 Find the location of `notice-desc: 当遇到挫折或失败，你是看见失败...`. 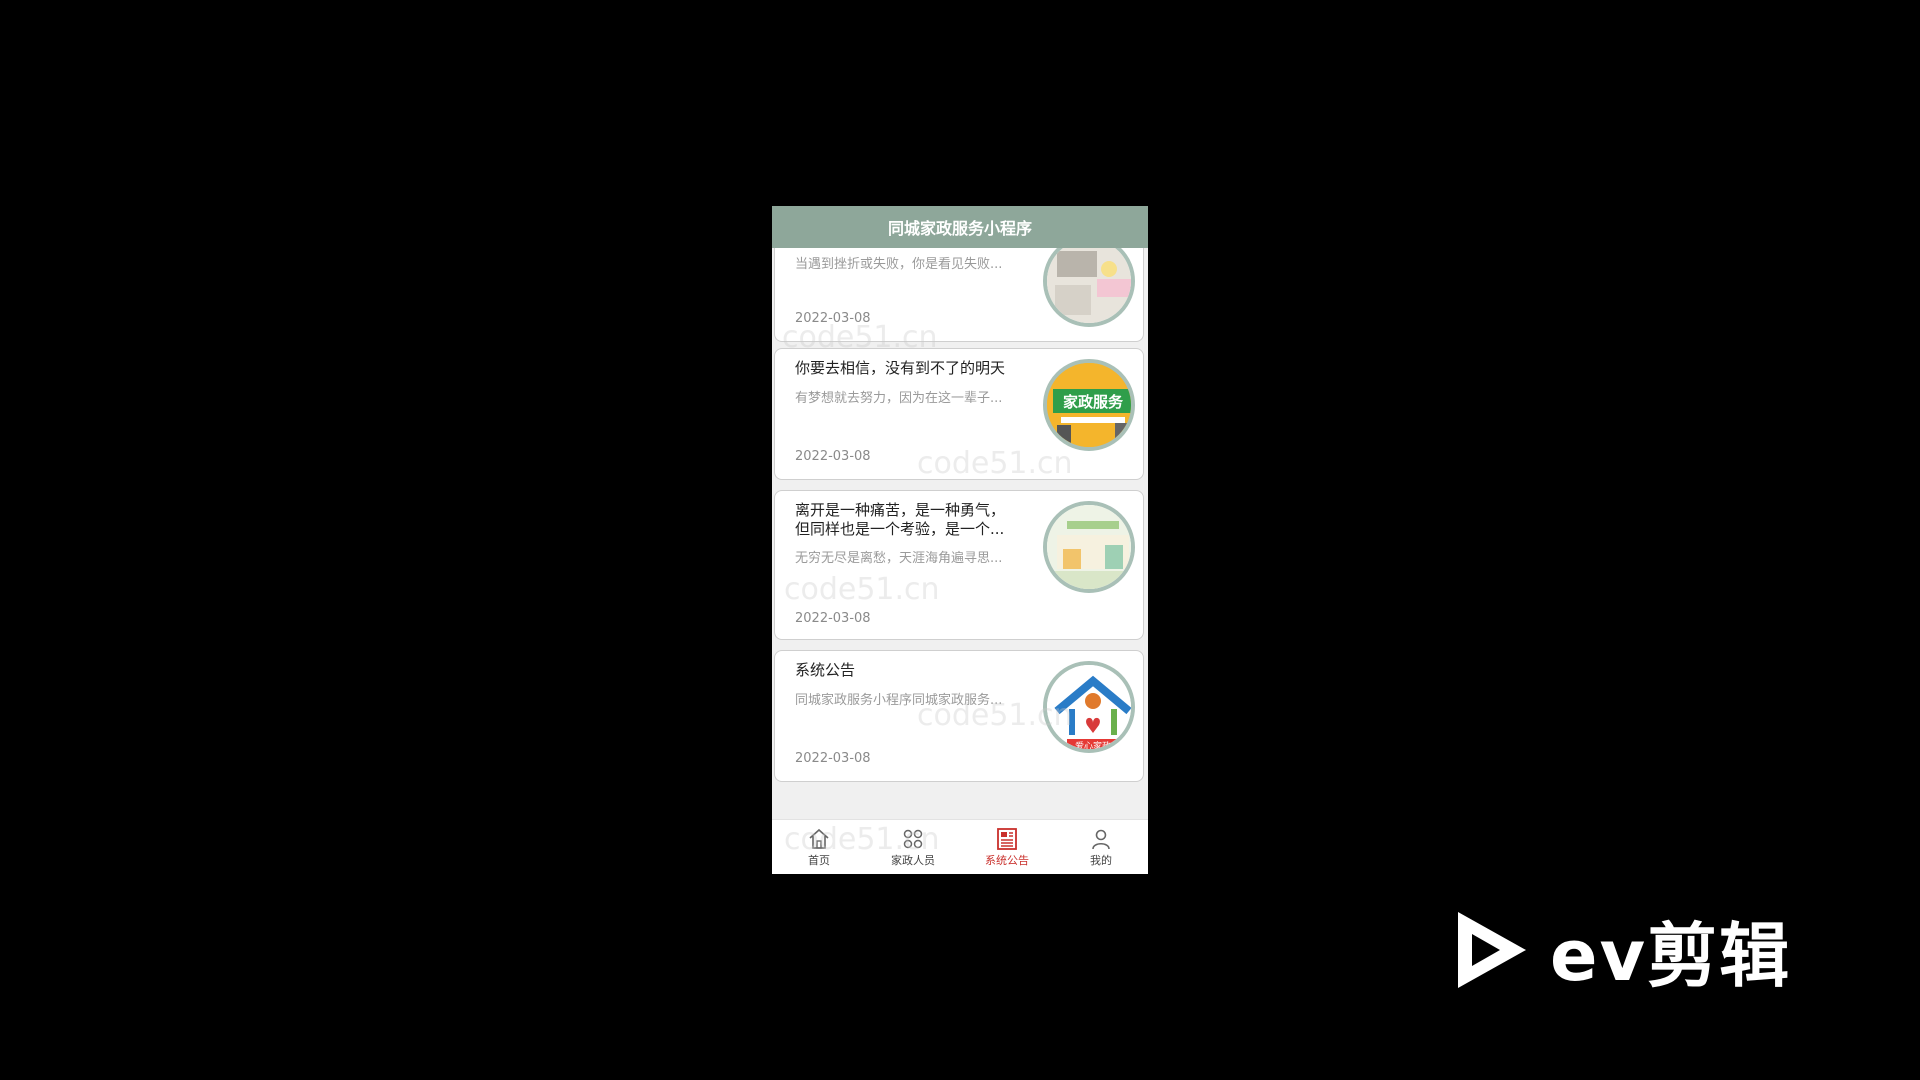

notice-desc: 当遇到挫折或失败，你是看见失败... is located at coordinates (899, 264).